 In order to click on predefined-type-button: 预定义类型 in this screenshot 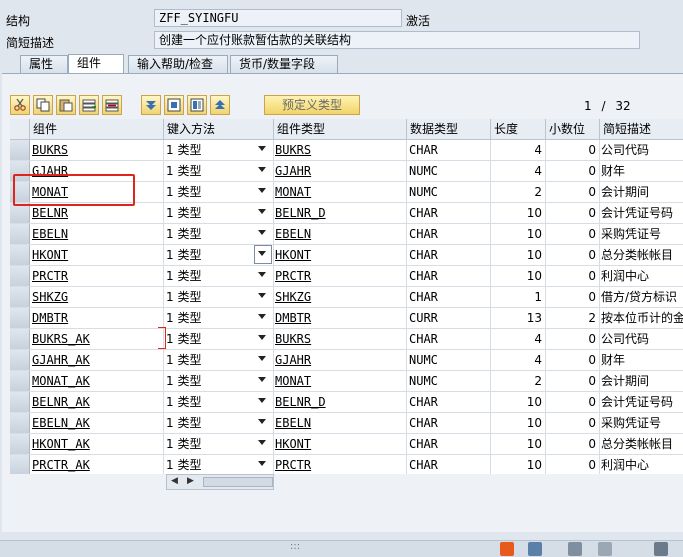, I will do `click(312, 105)`.